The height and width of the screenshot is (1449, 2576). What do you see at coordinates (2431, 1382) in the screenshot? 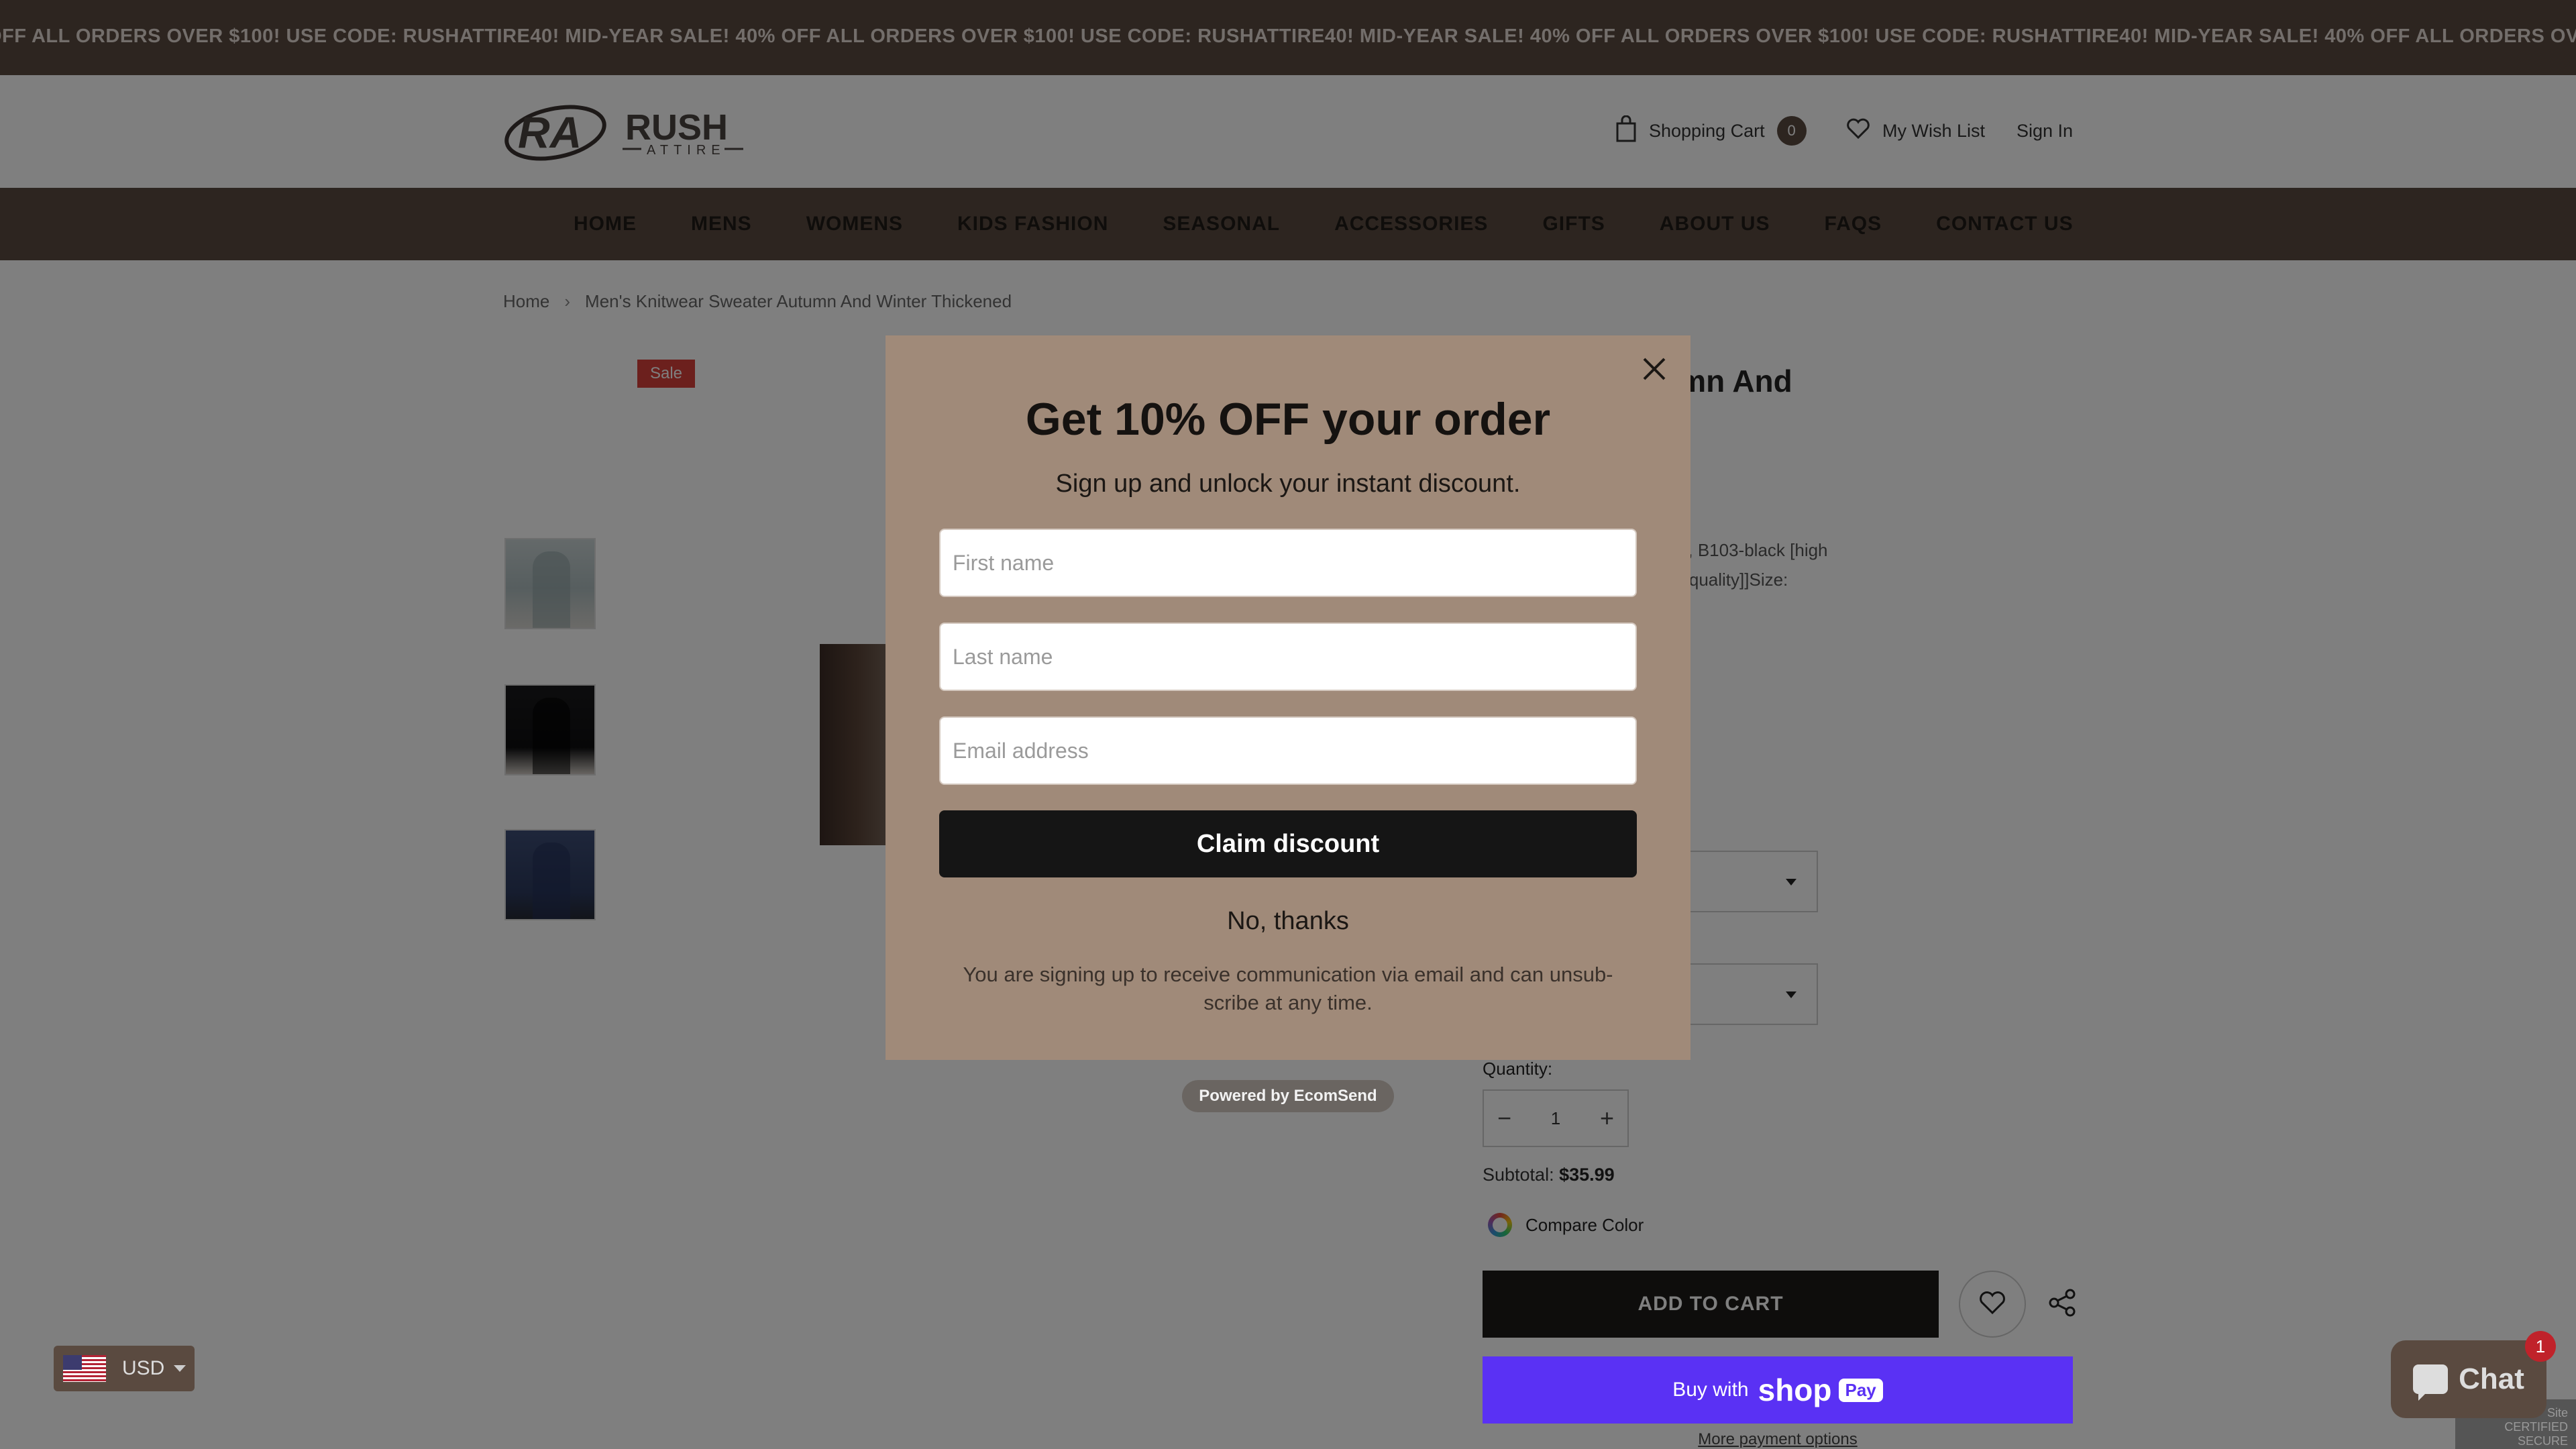
I see `chat-bubble-icon` at bounding box center [2431, 1382].